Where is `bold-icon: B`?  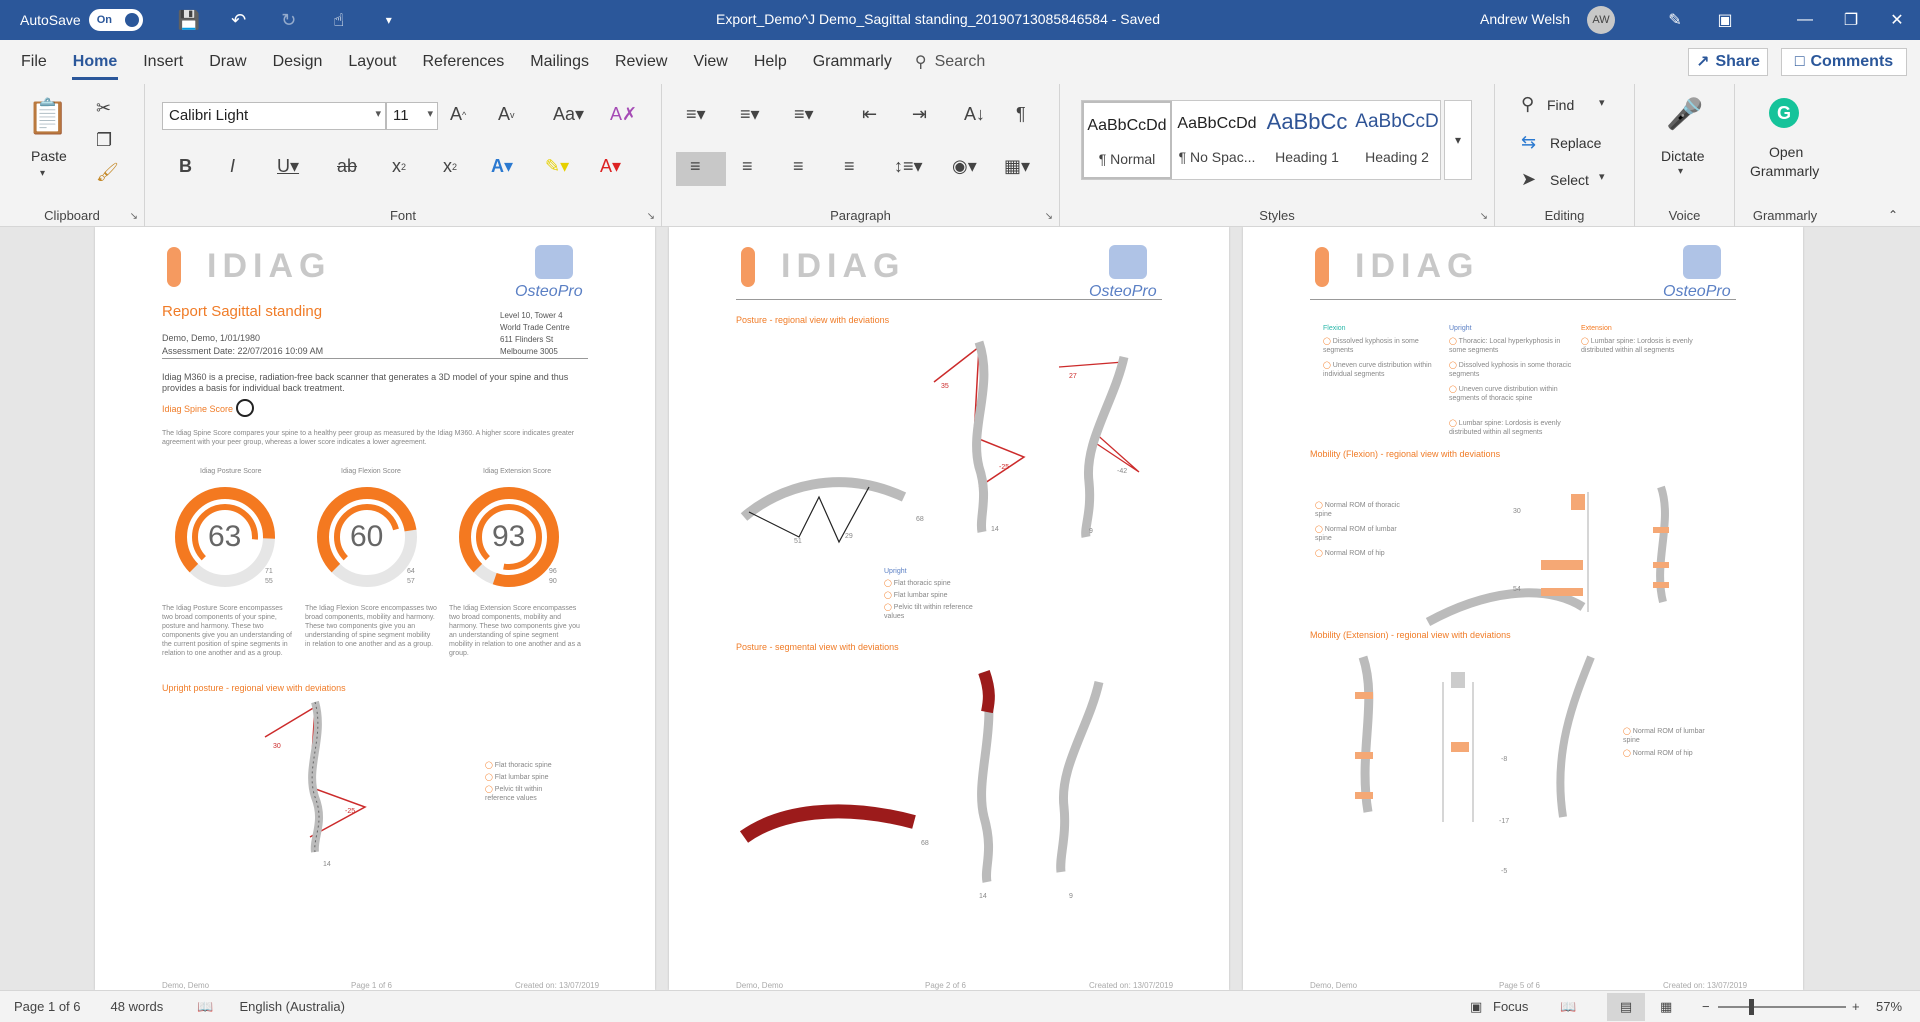
bold-icon: B is located at coordinates (185, 166).